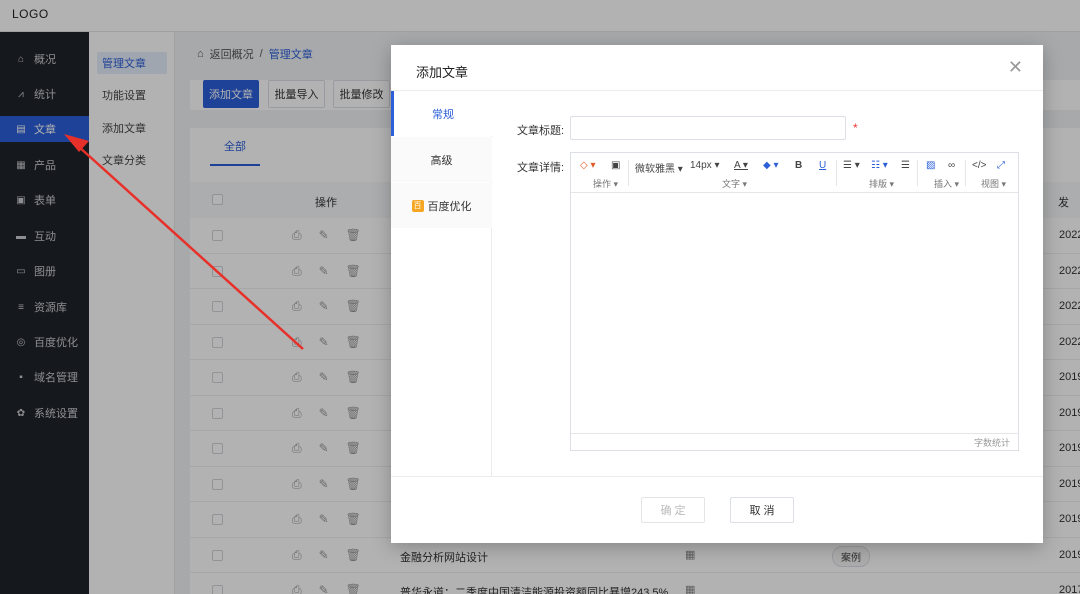 The width and height of the screenshot is (1080, 594). What do you see at coordinates (588, 165) in the screenshot?
I see `eraser-icon: ◇ ▾` at bounding box center [588, 165].